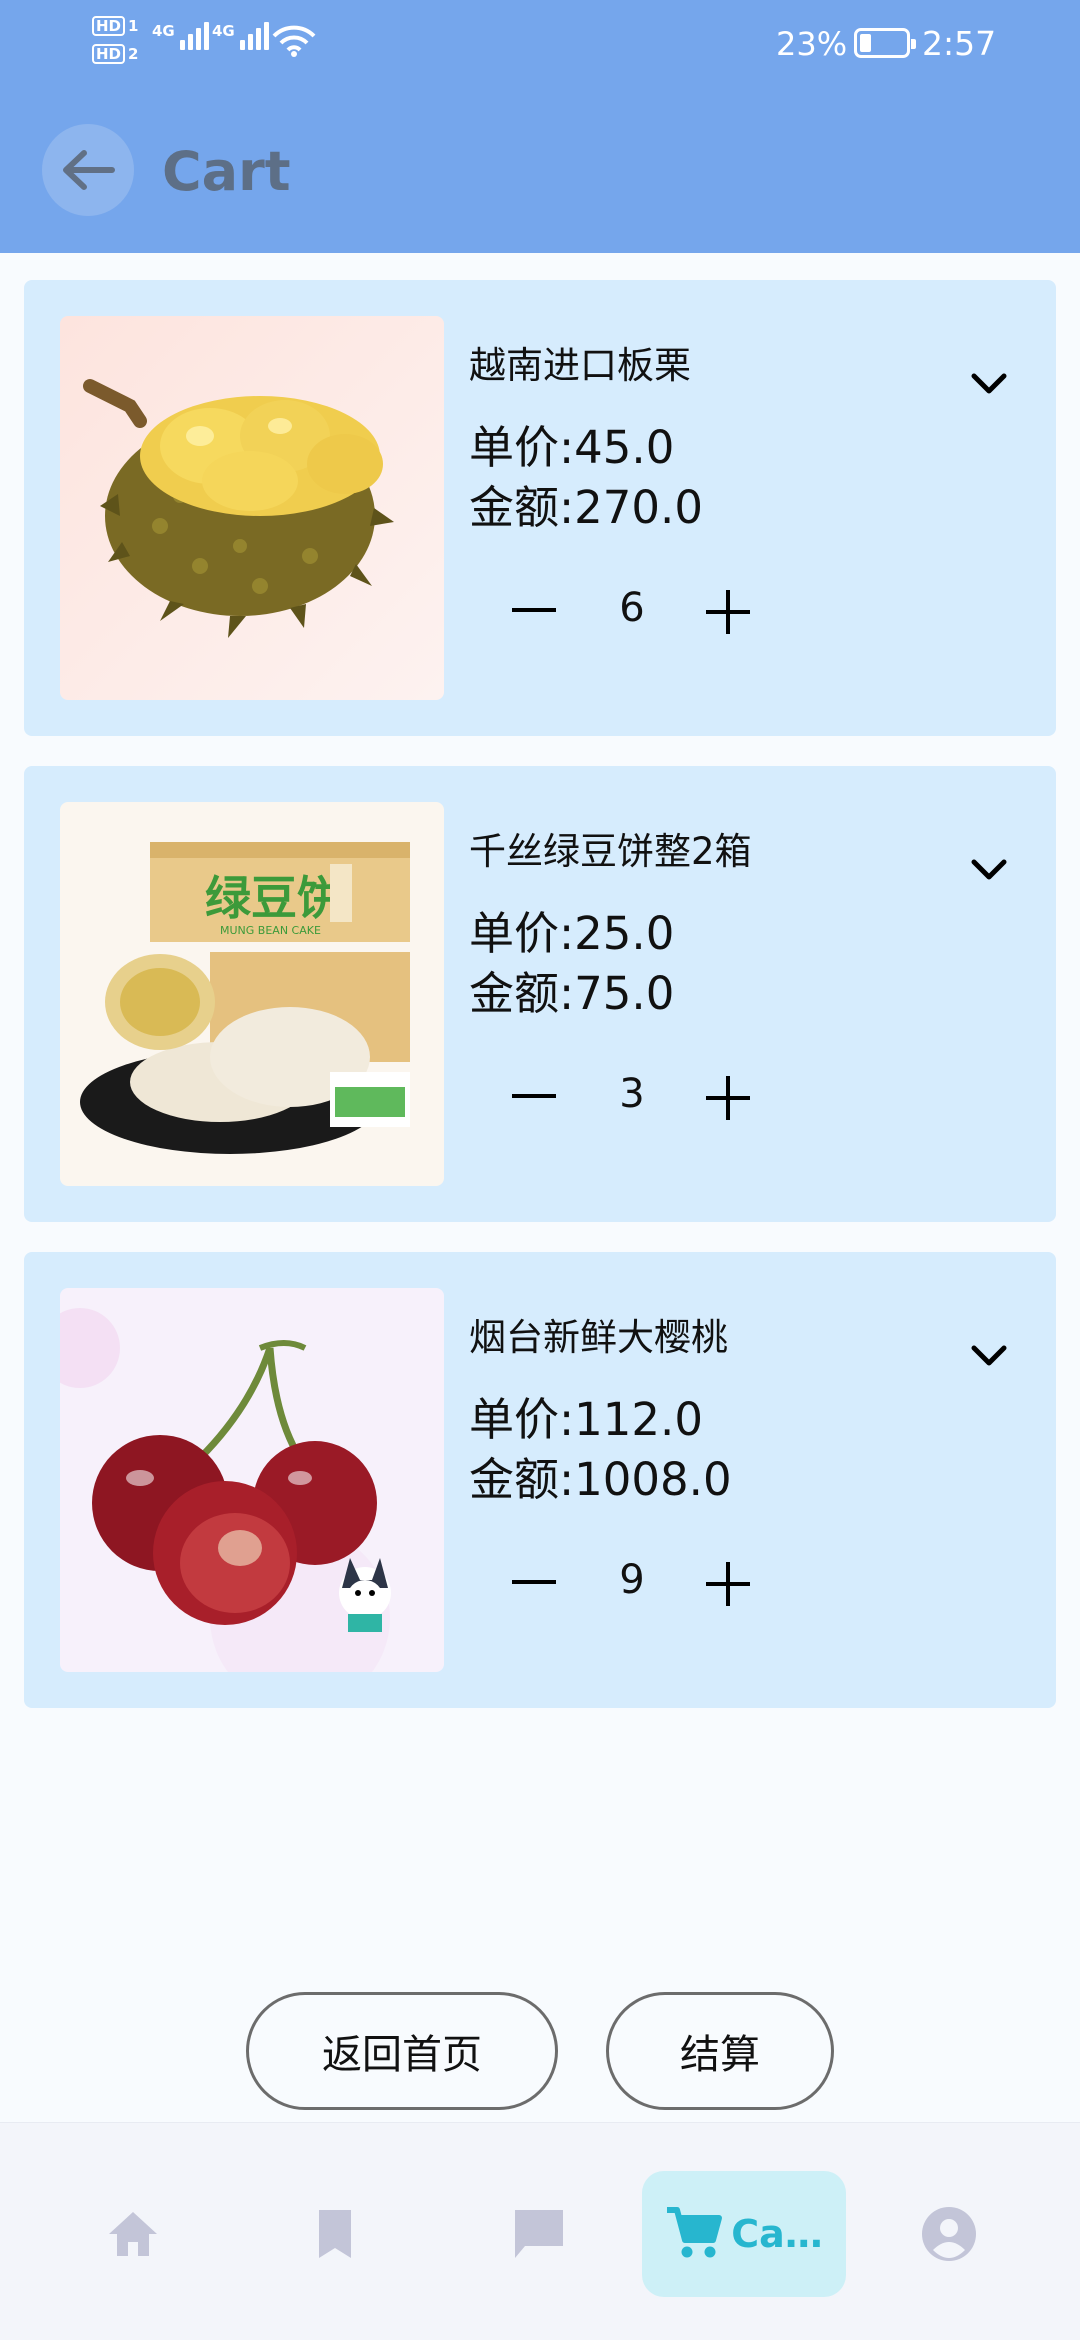  I want to click on arrow-left-icon, so click(89, 170).